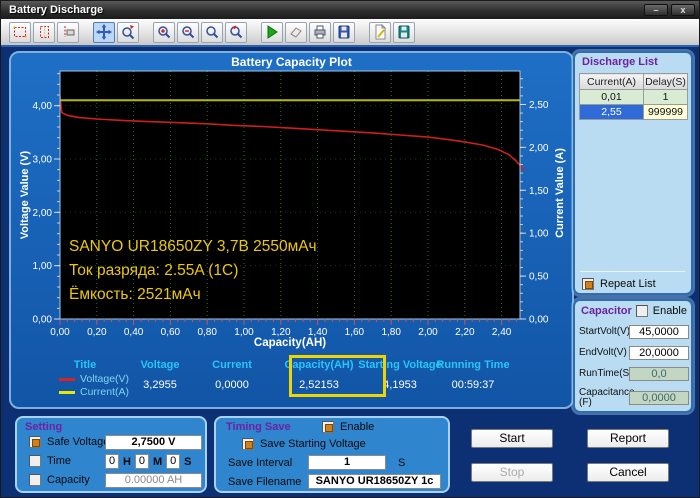 Image resolution: width=700 pixels, height=498 pixels. I want to click on save-file-button, so click(404, 32).